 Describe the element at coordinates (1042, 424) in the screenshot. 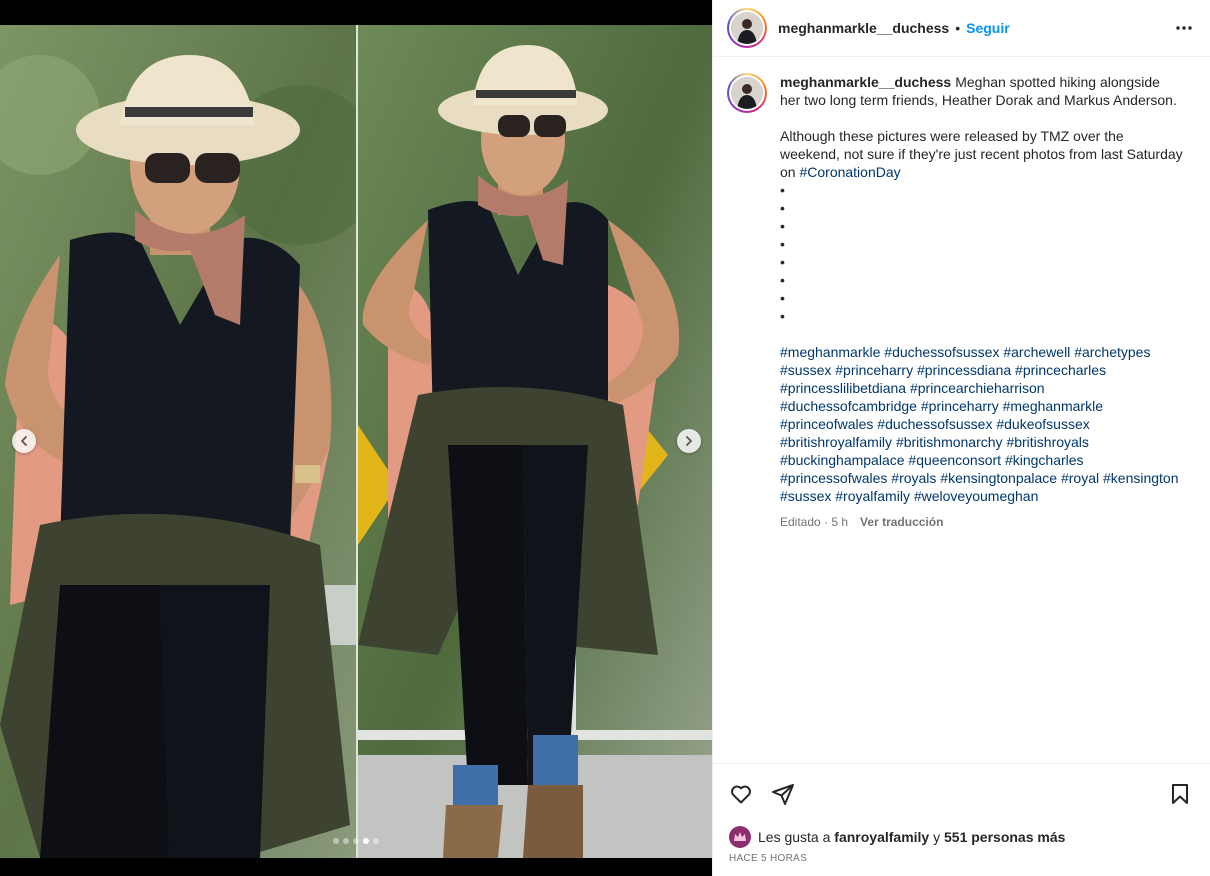

I see `hashtag-link: #dukeofsussex` at that location.